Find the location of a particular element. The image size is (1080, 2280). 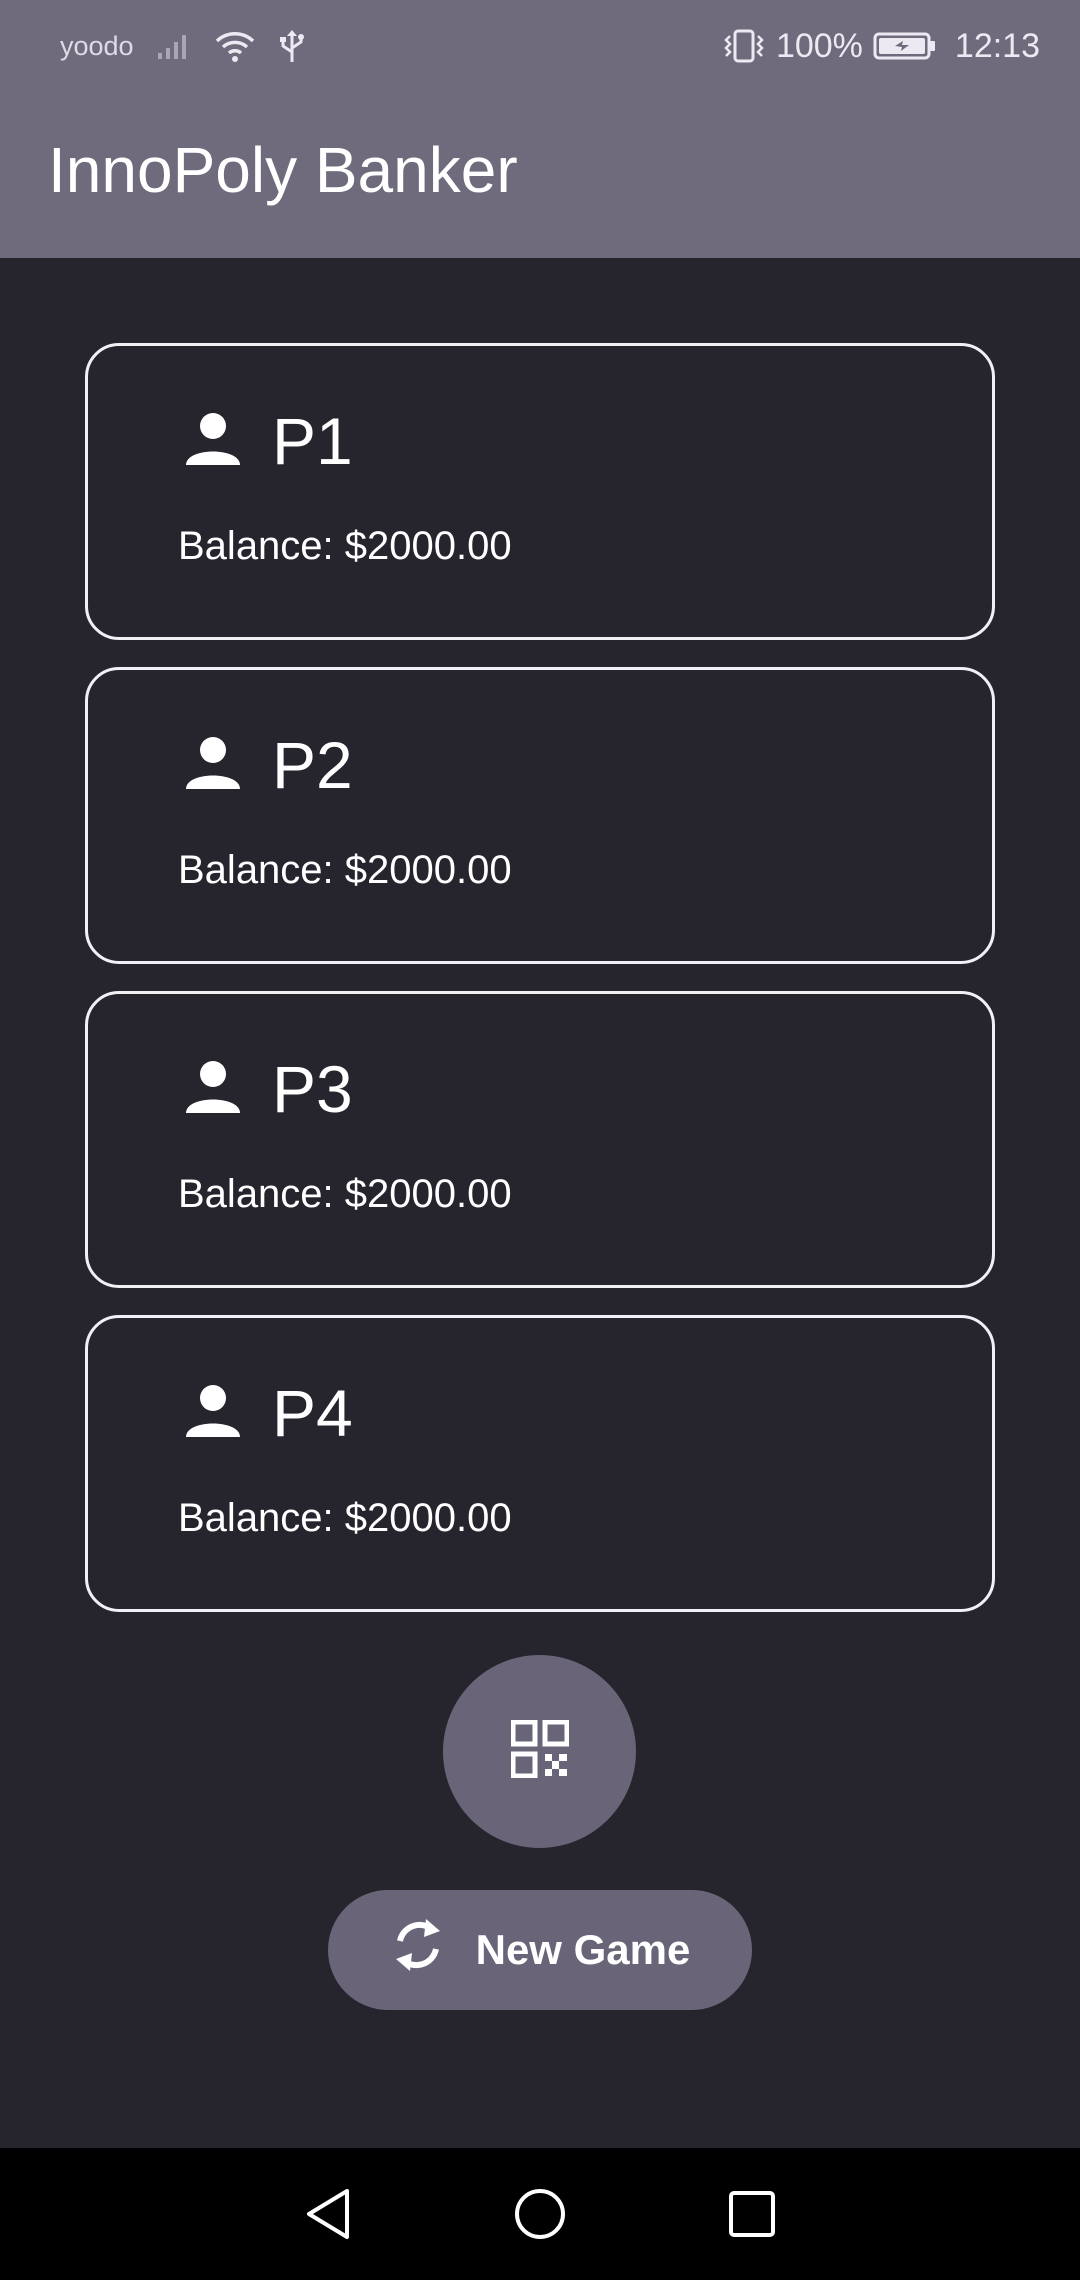

carrier-name: yoodo is located at coordinates (97, 45).